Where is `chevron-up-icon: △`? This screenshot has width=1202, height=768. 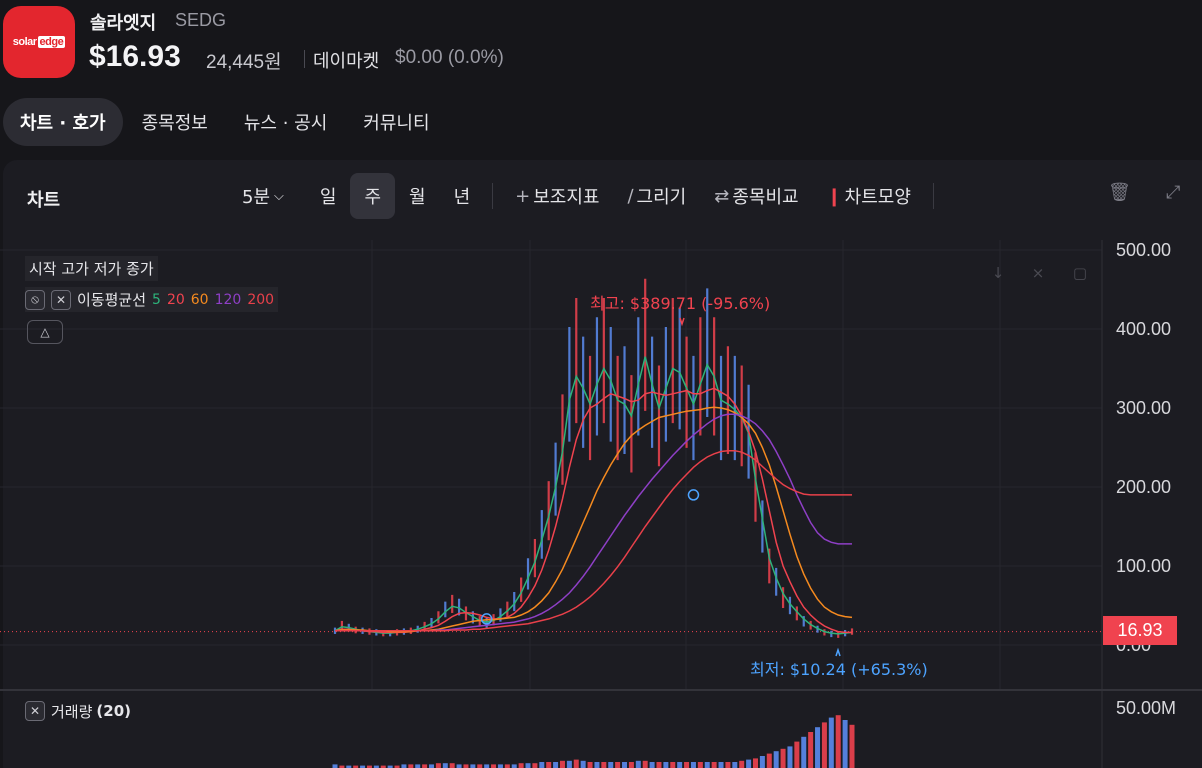
chevron-up-icon: △ is located at coordinates (45, 332).